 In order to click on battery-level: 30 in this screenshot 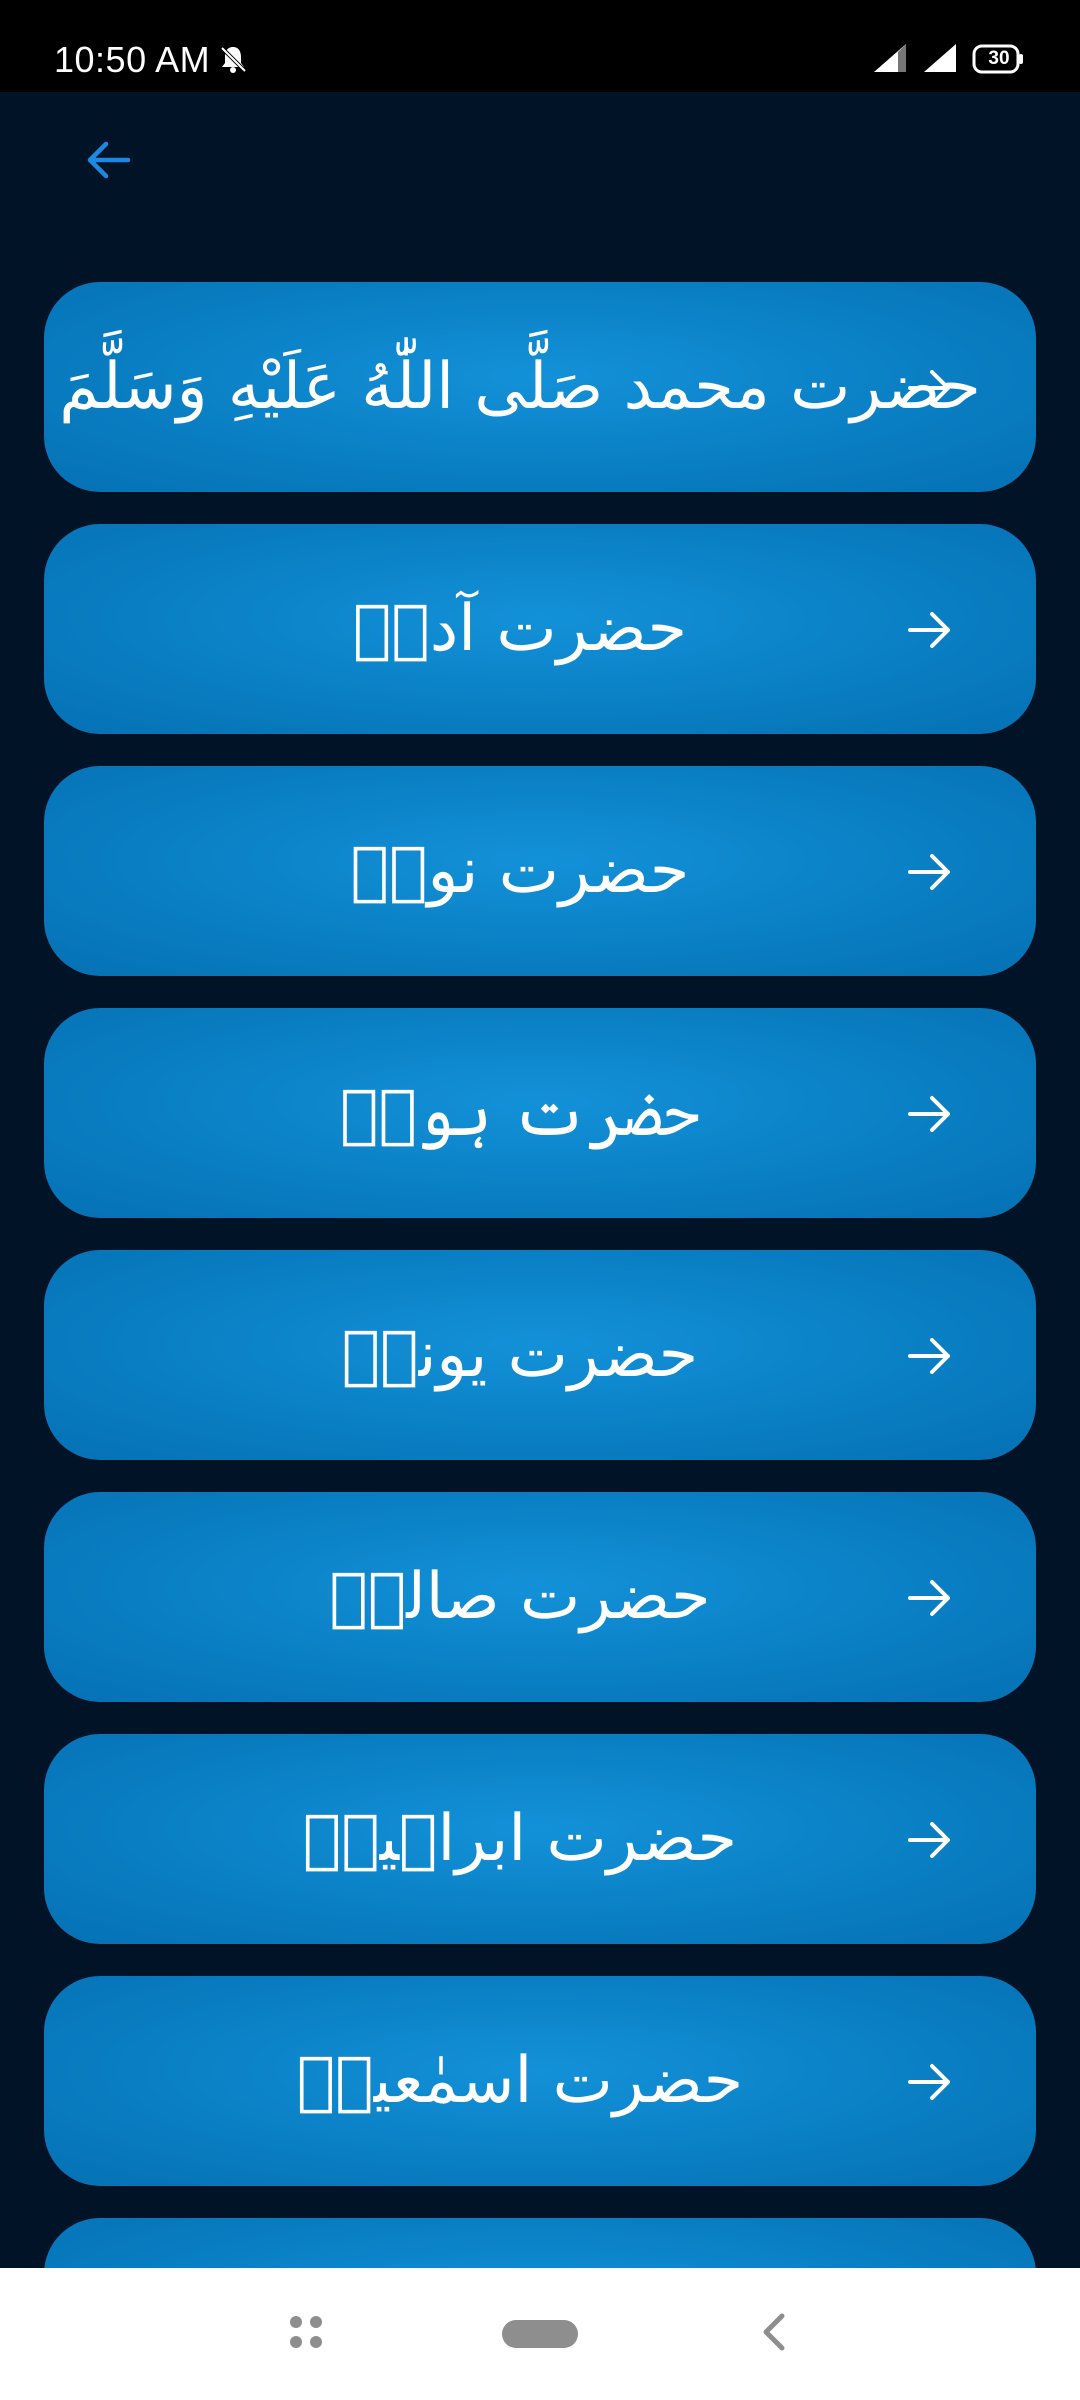, I will do `click(999, 58)`.